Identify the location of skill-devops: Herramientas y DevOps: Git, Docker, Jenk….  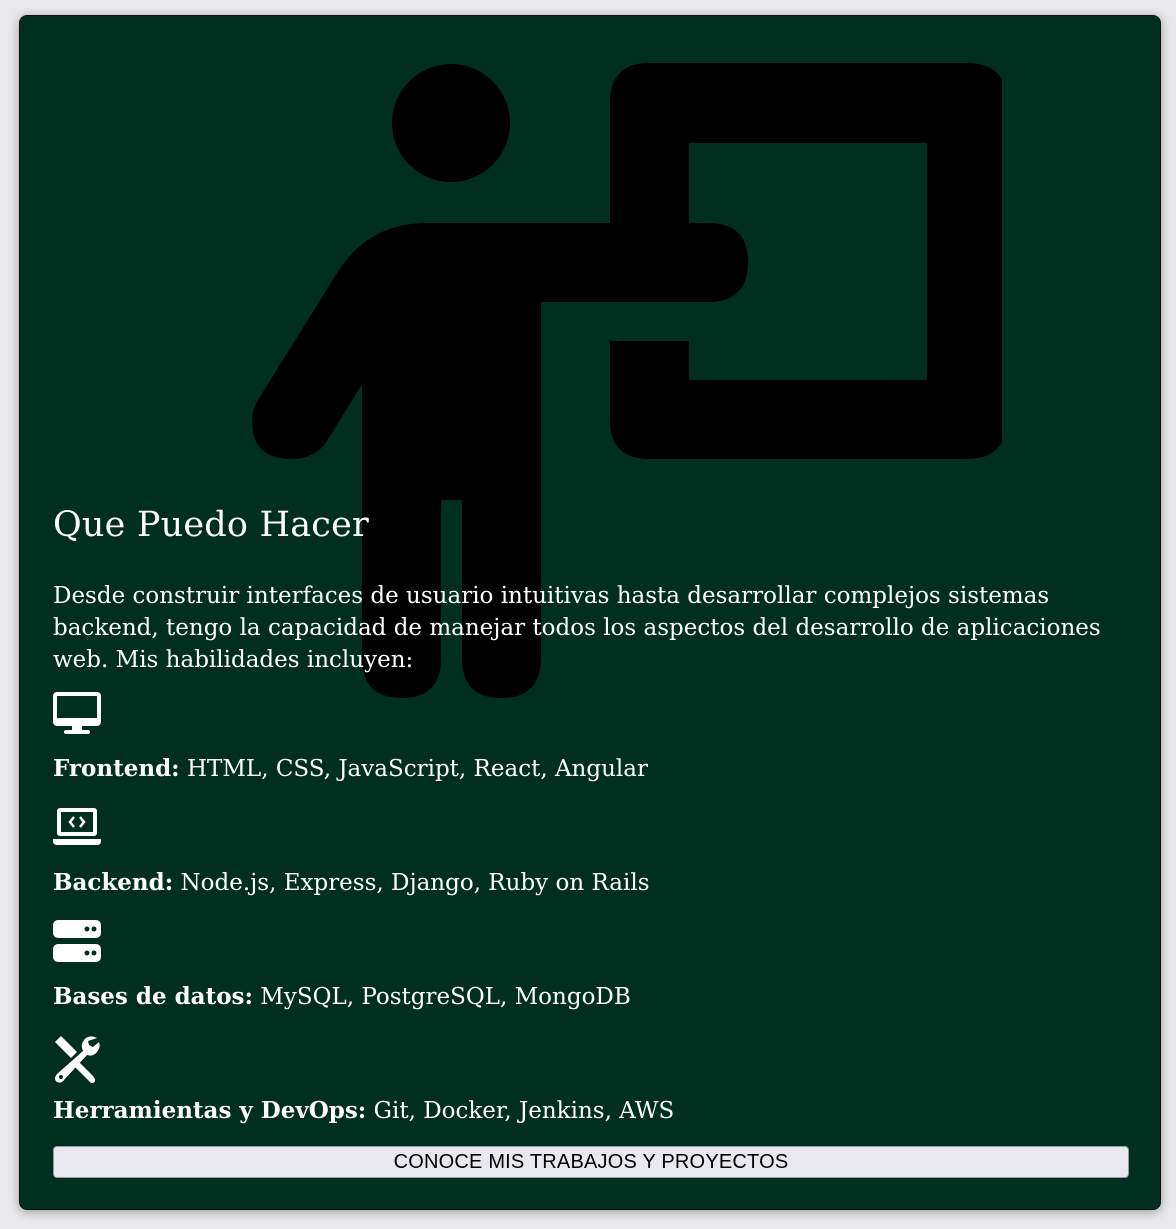
(591, 1080).